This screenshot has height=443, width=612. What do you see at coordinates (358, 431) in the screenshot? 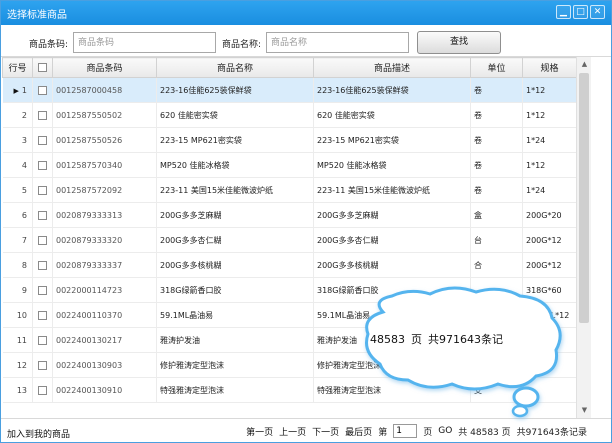
I see `last-page-link: 最后页` at bounding box center [358, 431].